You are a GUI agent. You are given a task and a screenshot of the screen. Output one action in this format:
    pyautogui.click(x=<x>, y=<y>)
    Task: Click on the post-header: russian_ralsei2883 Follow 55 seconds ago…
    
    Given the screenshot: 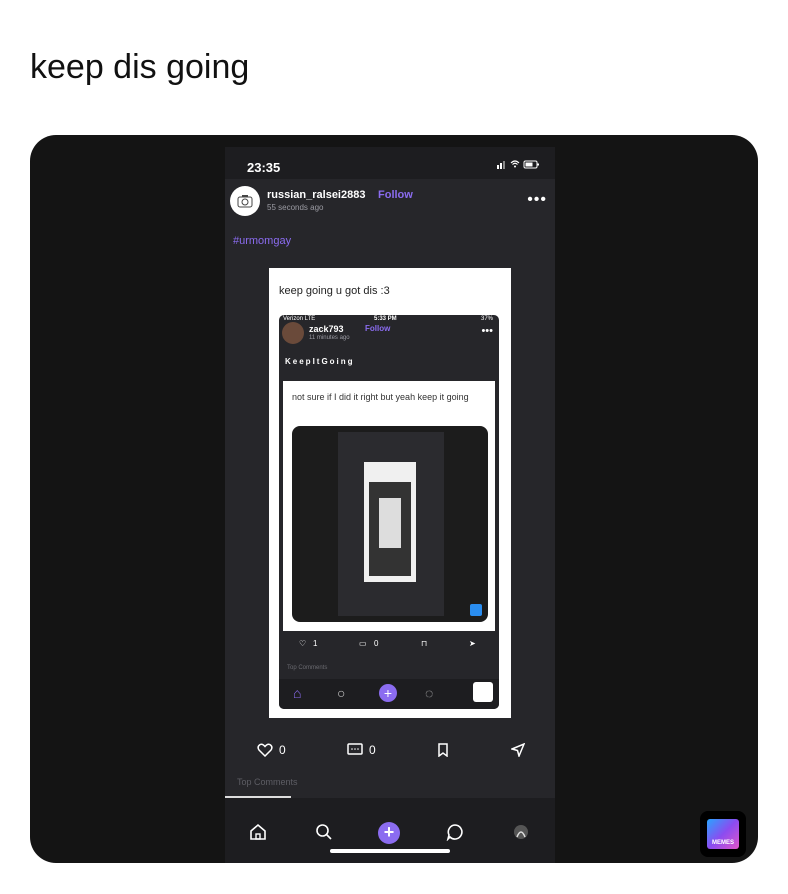 What is the action you would take?
    pyautogui.click(x=390, y=205)
    